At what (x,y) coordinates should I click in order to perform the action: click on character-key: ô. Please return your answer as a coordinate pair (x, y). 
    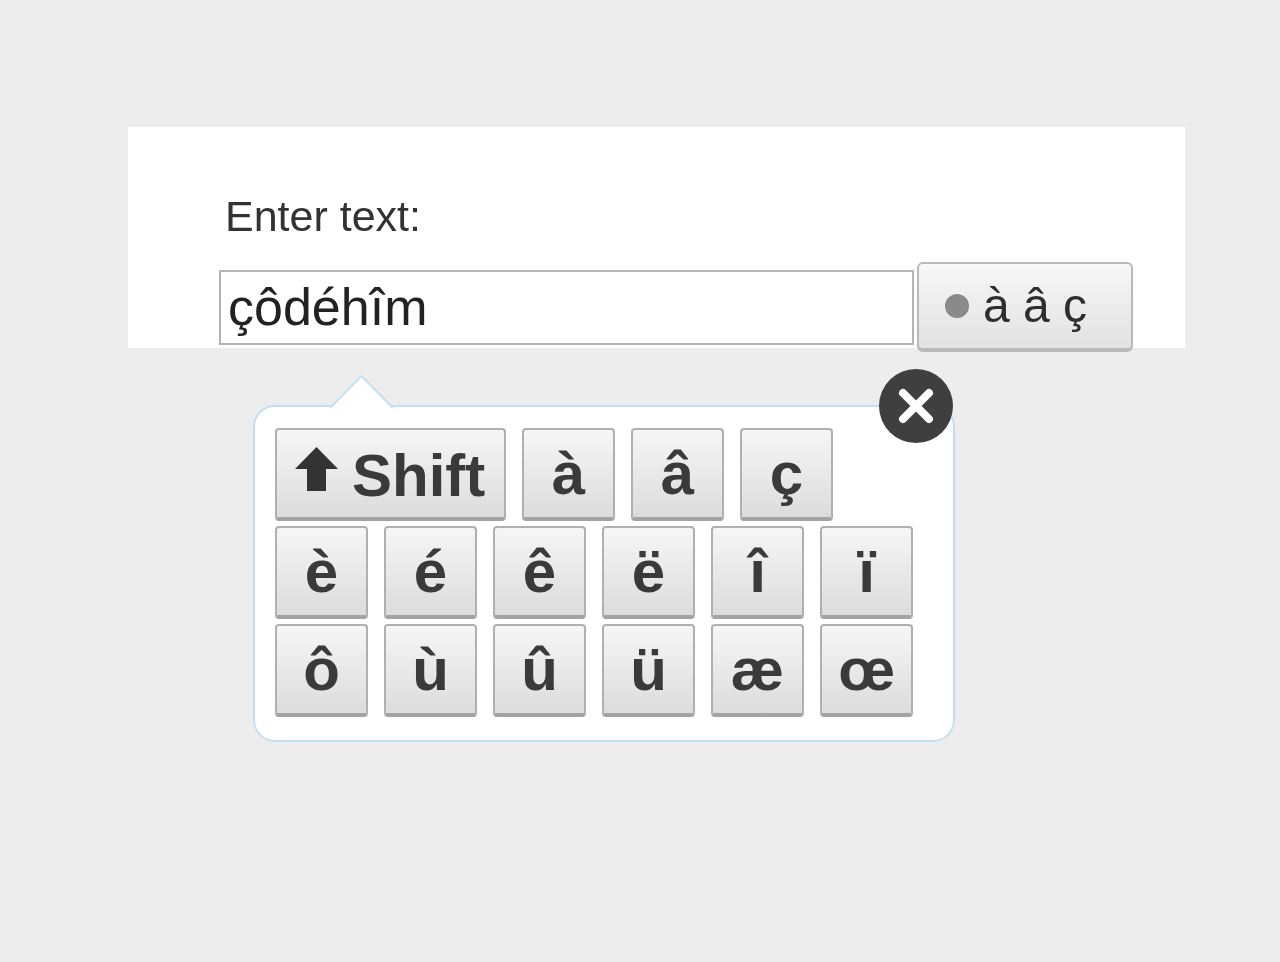
    Looking at the image, I should click on (321, 670).